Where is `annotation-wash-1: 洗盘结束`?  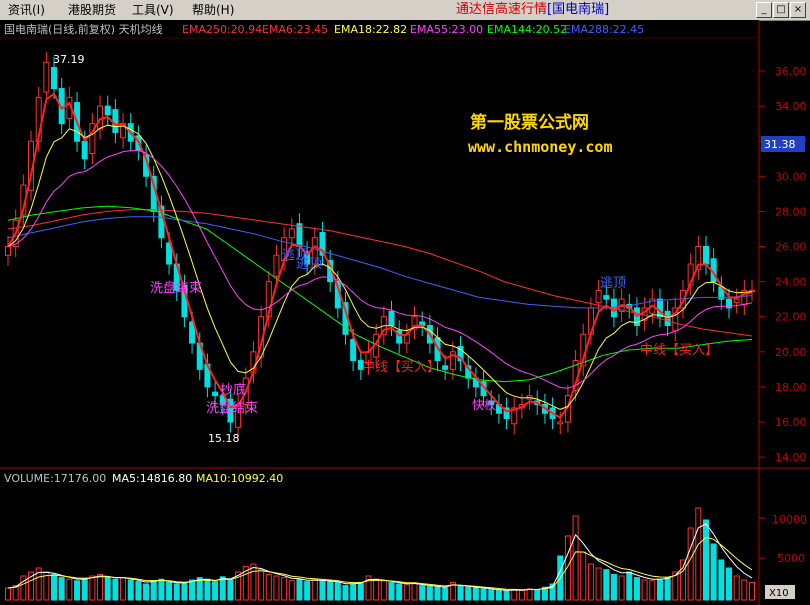 annotation-wash-1: 洗盘结束 is located at coordinates (176, 288).